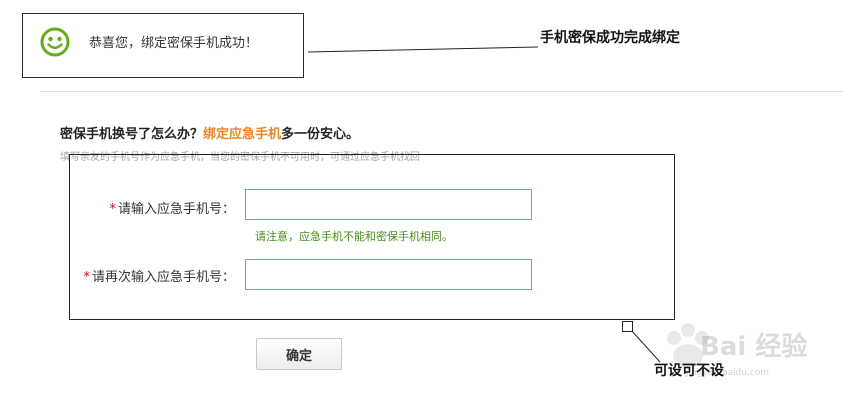  I want to click on annotation-optional: 可设可不设, so click(689, 371).